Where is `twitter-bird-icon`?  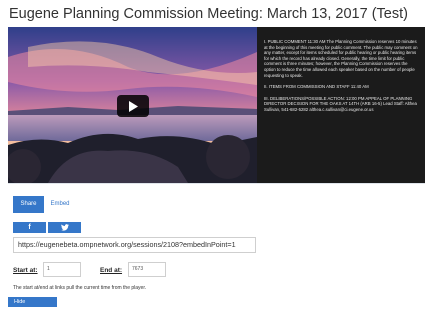 twitter-bird-icon is located at coordinates (64, 227).